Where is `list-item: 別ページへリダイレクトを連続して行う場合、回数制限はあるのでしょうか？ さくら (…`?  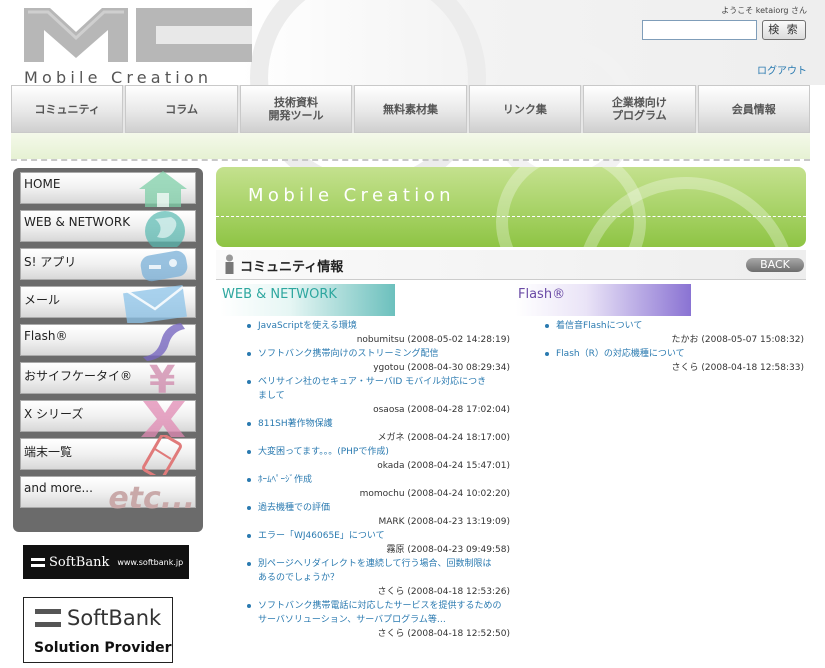
list-item: 別ページへリダイレクトを連続して行う場合、回数制限はあるのでしょうか？ さくら (… is located at coordinates (370, 578).